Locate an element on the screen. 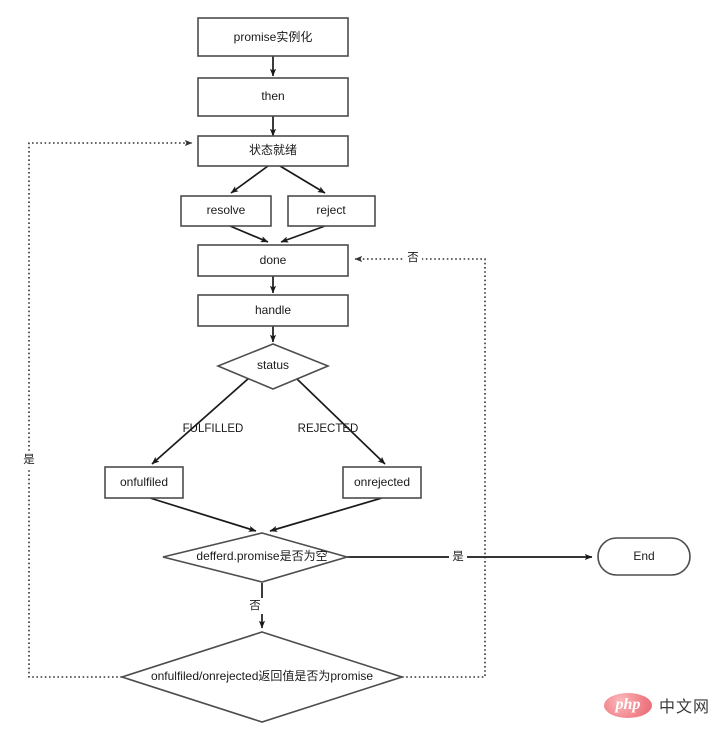 Image resolution: width=716 pixels, height=736 pixels. node-status: status is located at coordinates (273, 366).